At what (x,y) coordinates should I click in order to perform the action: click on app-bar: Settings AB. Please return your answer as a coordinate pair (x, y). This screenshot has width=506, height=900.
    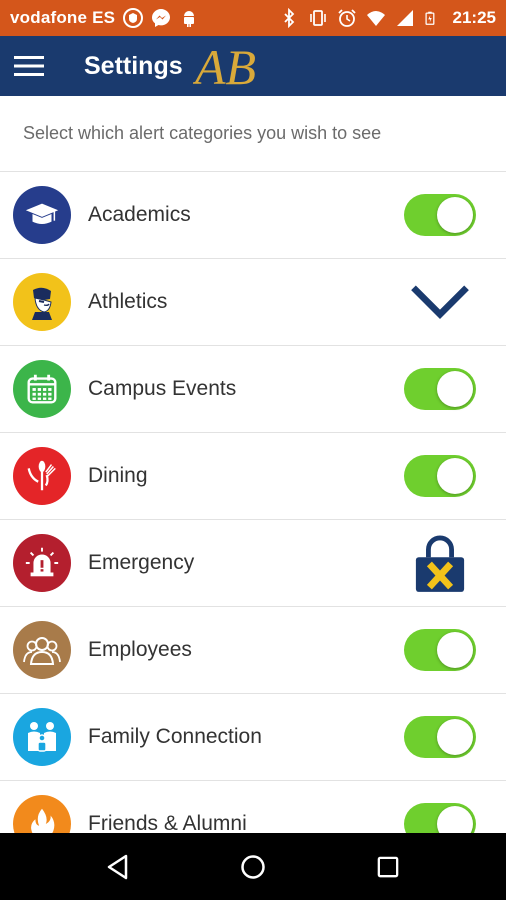
    Looking at the image, I should click on (253, 66).